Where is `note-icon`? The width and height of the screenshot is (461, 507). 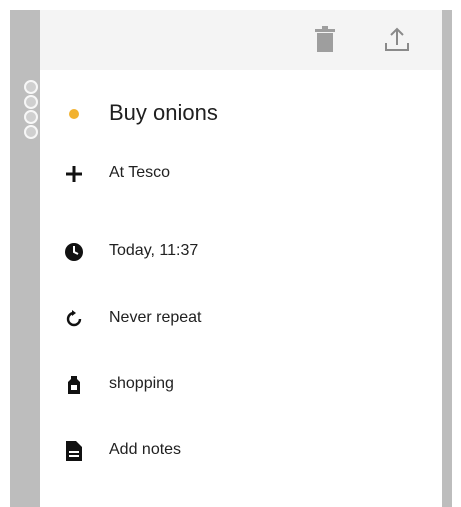 note-icon is located at coordinates (74, 451).